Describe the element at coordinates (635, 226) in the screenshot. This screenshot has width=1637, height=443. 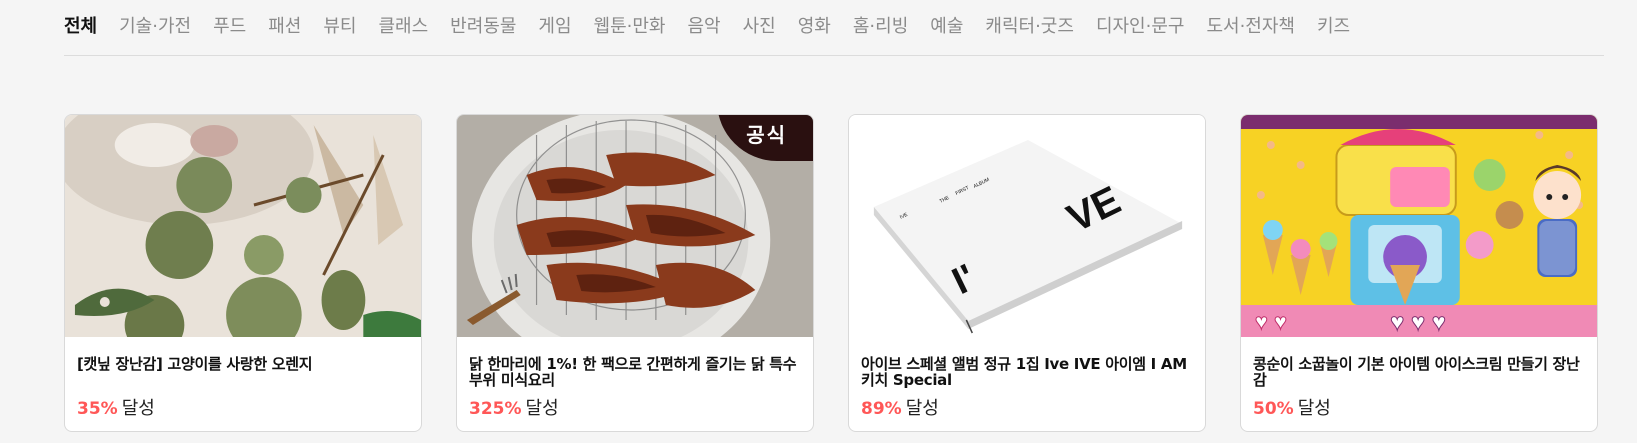
I see `project-thumbnail: 공식` at that location.